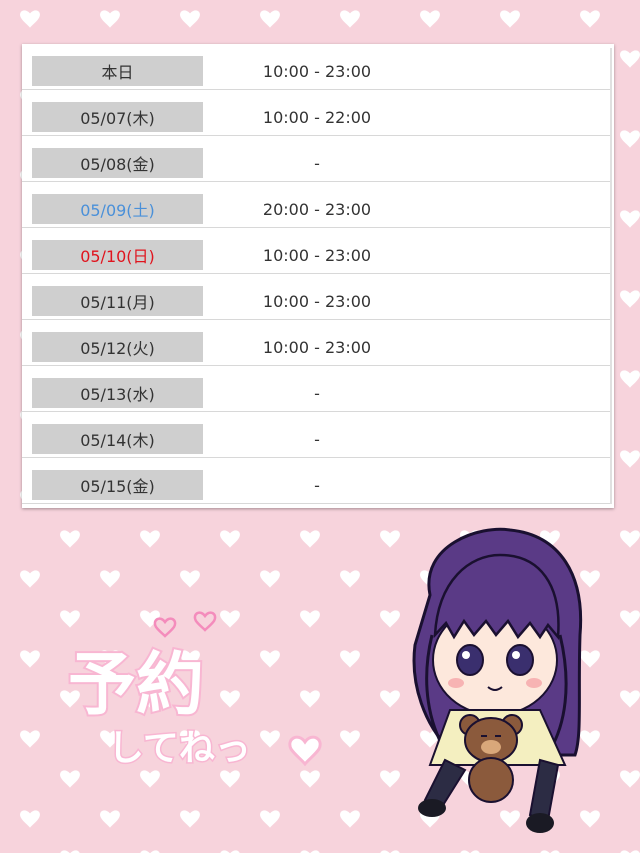 This screenshot has height=853, width=640. What do you see at coordinates (117, 393) in the screenshot?
I see `schedule-date: 05/13(水)` at bounding box center [117, 393].